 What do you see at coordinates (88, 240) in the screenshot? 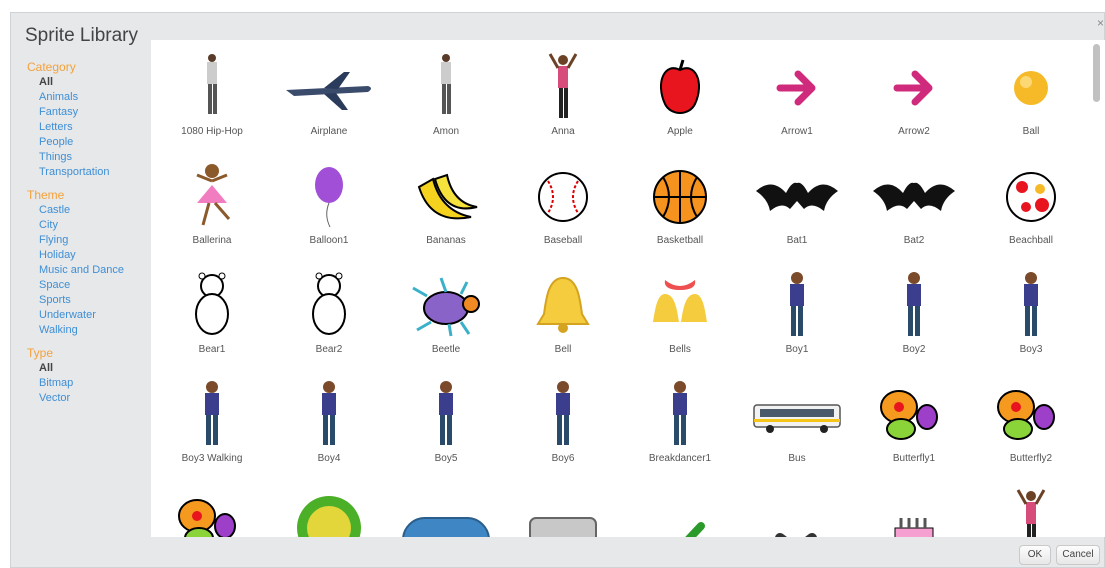
I see `theme-item-flying: Flying` at bounding box center [88, 240].